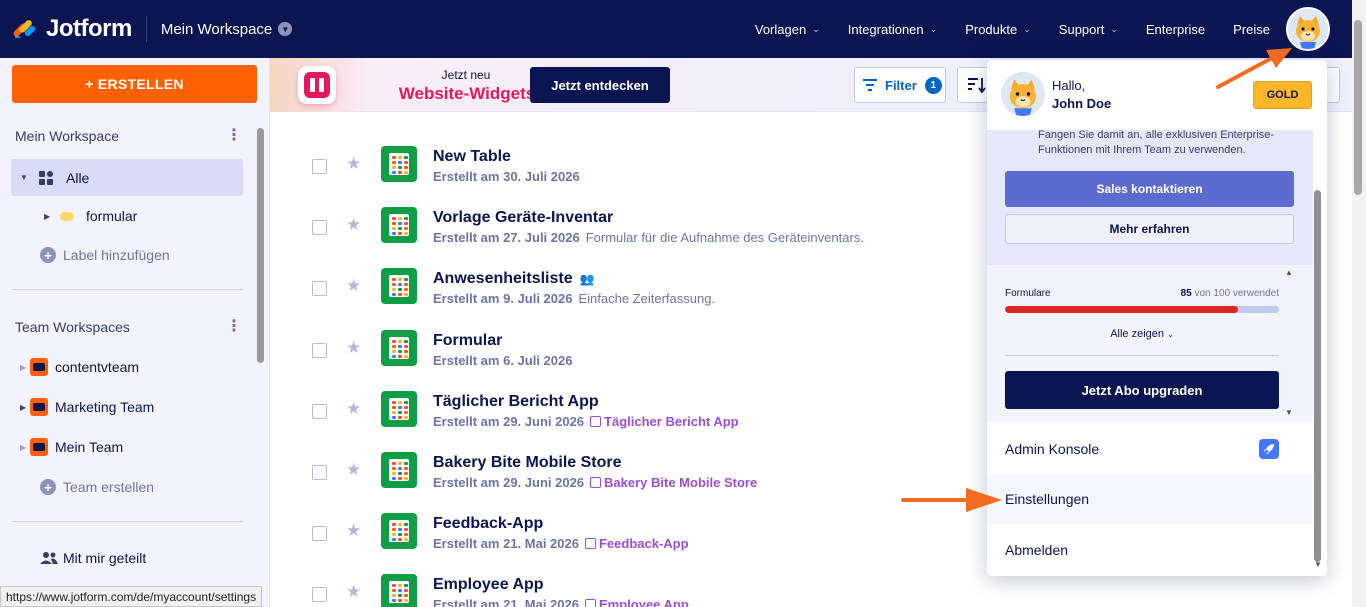  Describe the element at coordinates (97, 367) in the screenshot. I see `sidebar-item-label: contentvteam` at that location.